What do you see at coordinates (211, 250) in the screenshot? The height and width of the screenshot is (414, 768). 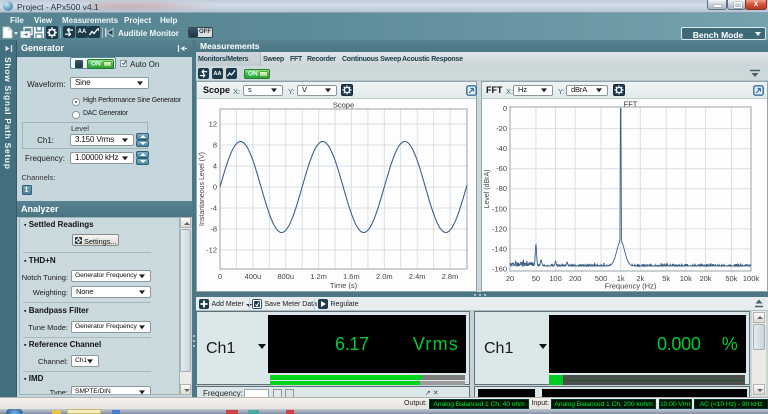 I see `svg-text: -12` at bounding box center [211, 250].